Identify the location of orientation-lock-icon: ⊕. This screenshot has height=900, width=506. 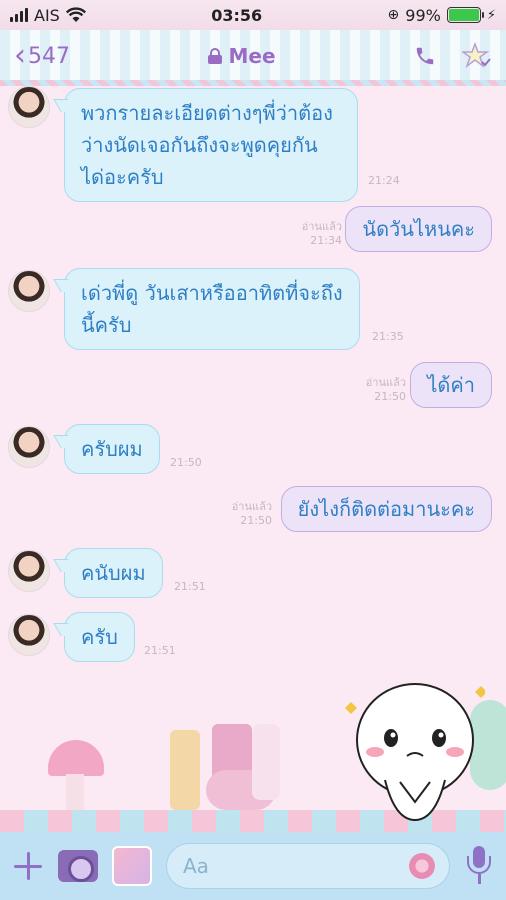
(393, 15).